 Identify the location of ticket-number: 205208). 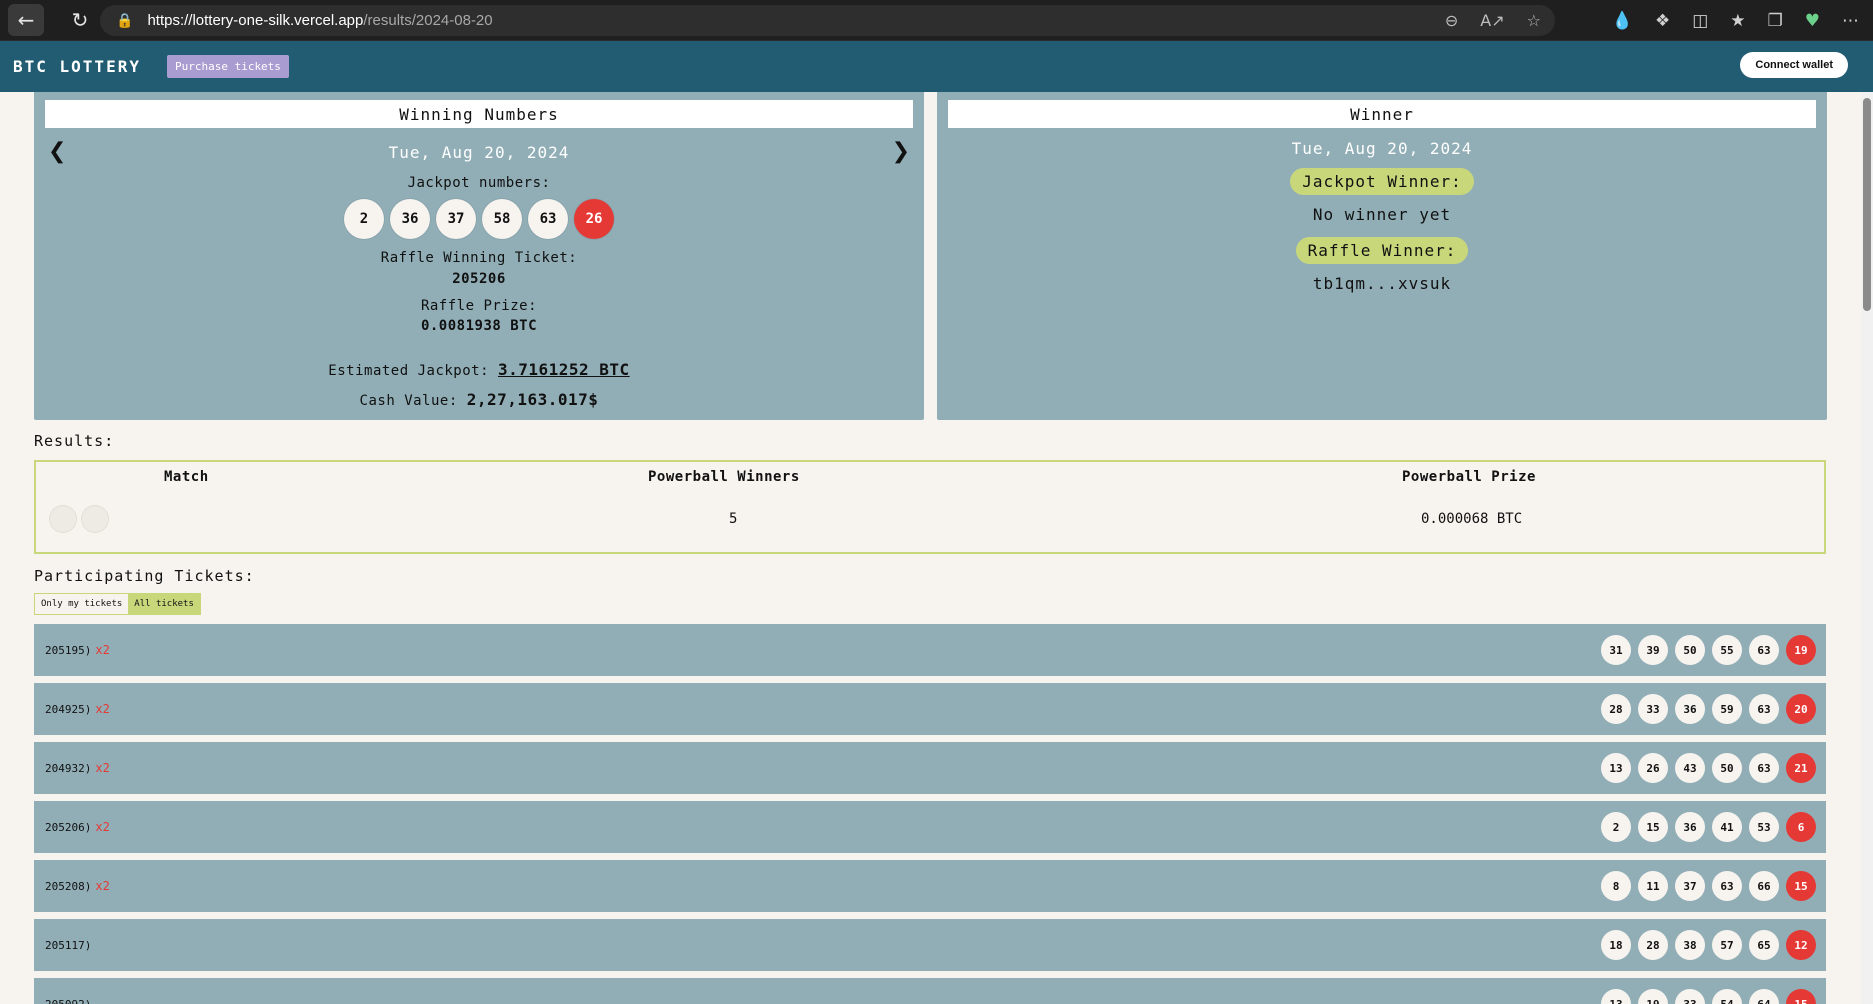
(68, 886).